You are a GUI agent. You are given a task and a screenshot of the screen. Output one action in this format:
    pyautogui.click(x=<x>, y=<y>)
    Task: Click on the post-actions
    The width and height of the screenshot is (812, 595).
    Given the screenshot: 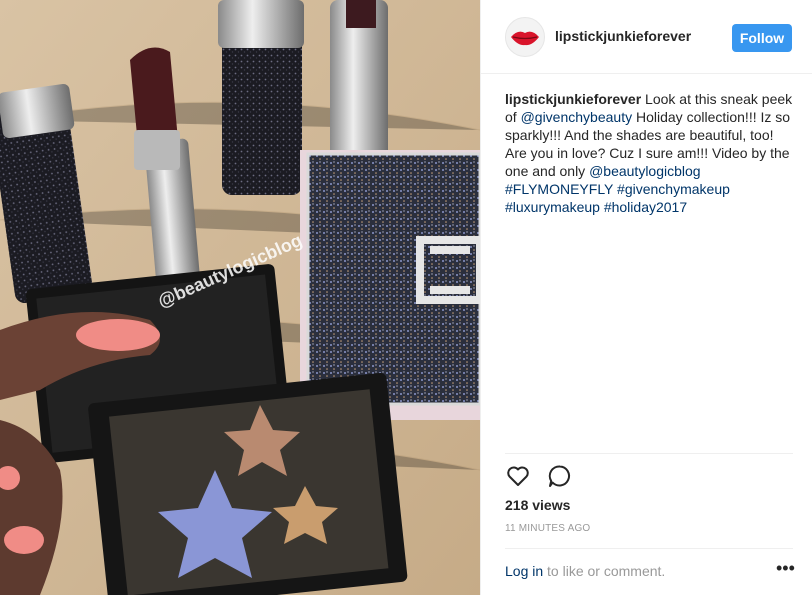 What is the action you would take?
    pyautogui.click(x=539, y=476)
    